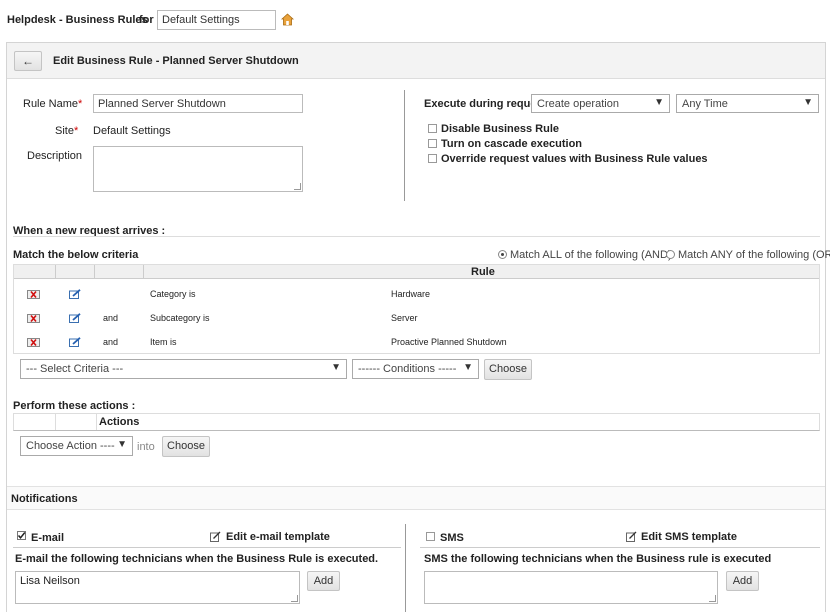 This screenshot has width=830, height=612. What do you see at coordinates (157, 587) in the screenshot?
I see `email-technicians-field: Lisa Neilson` at bounding box center [157, 587].